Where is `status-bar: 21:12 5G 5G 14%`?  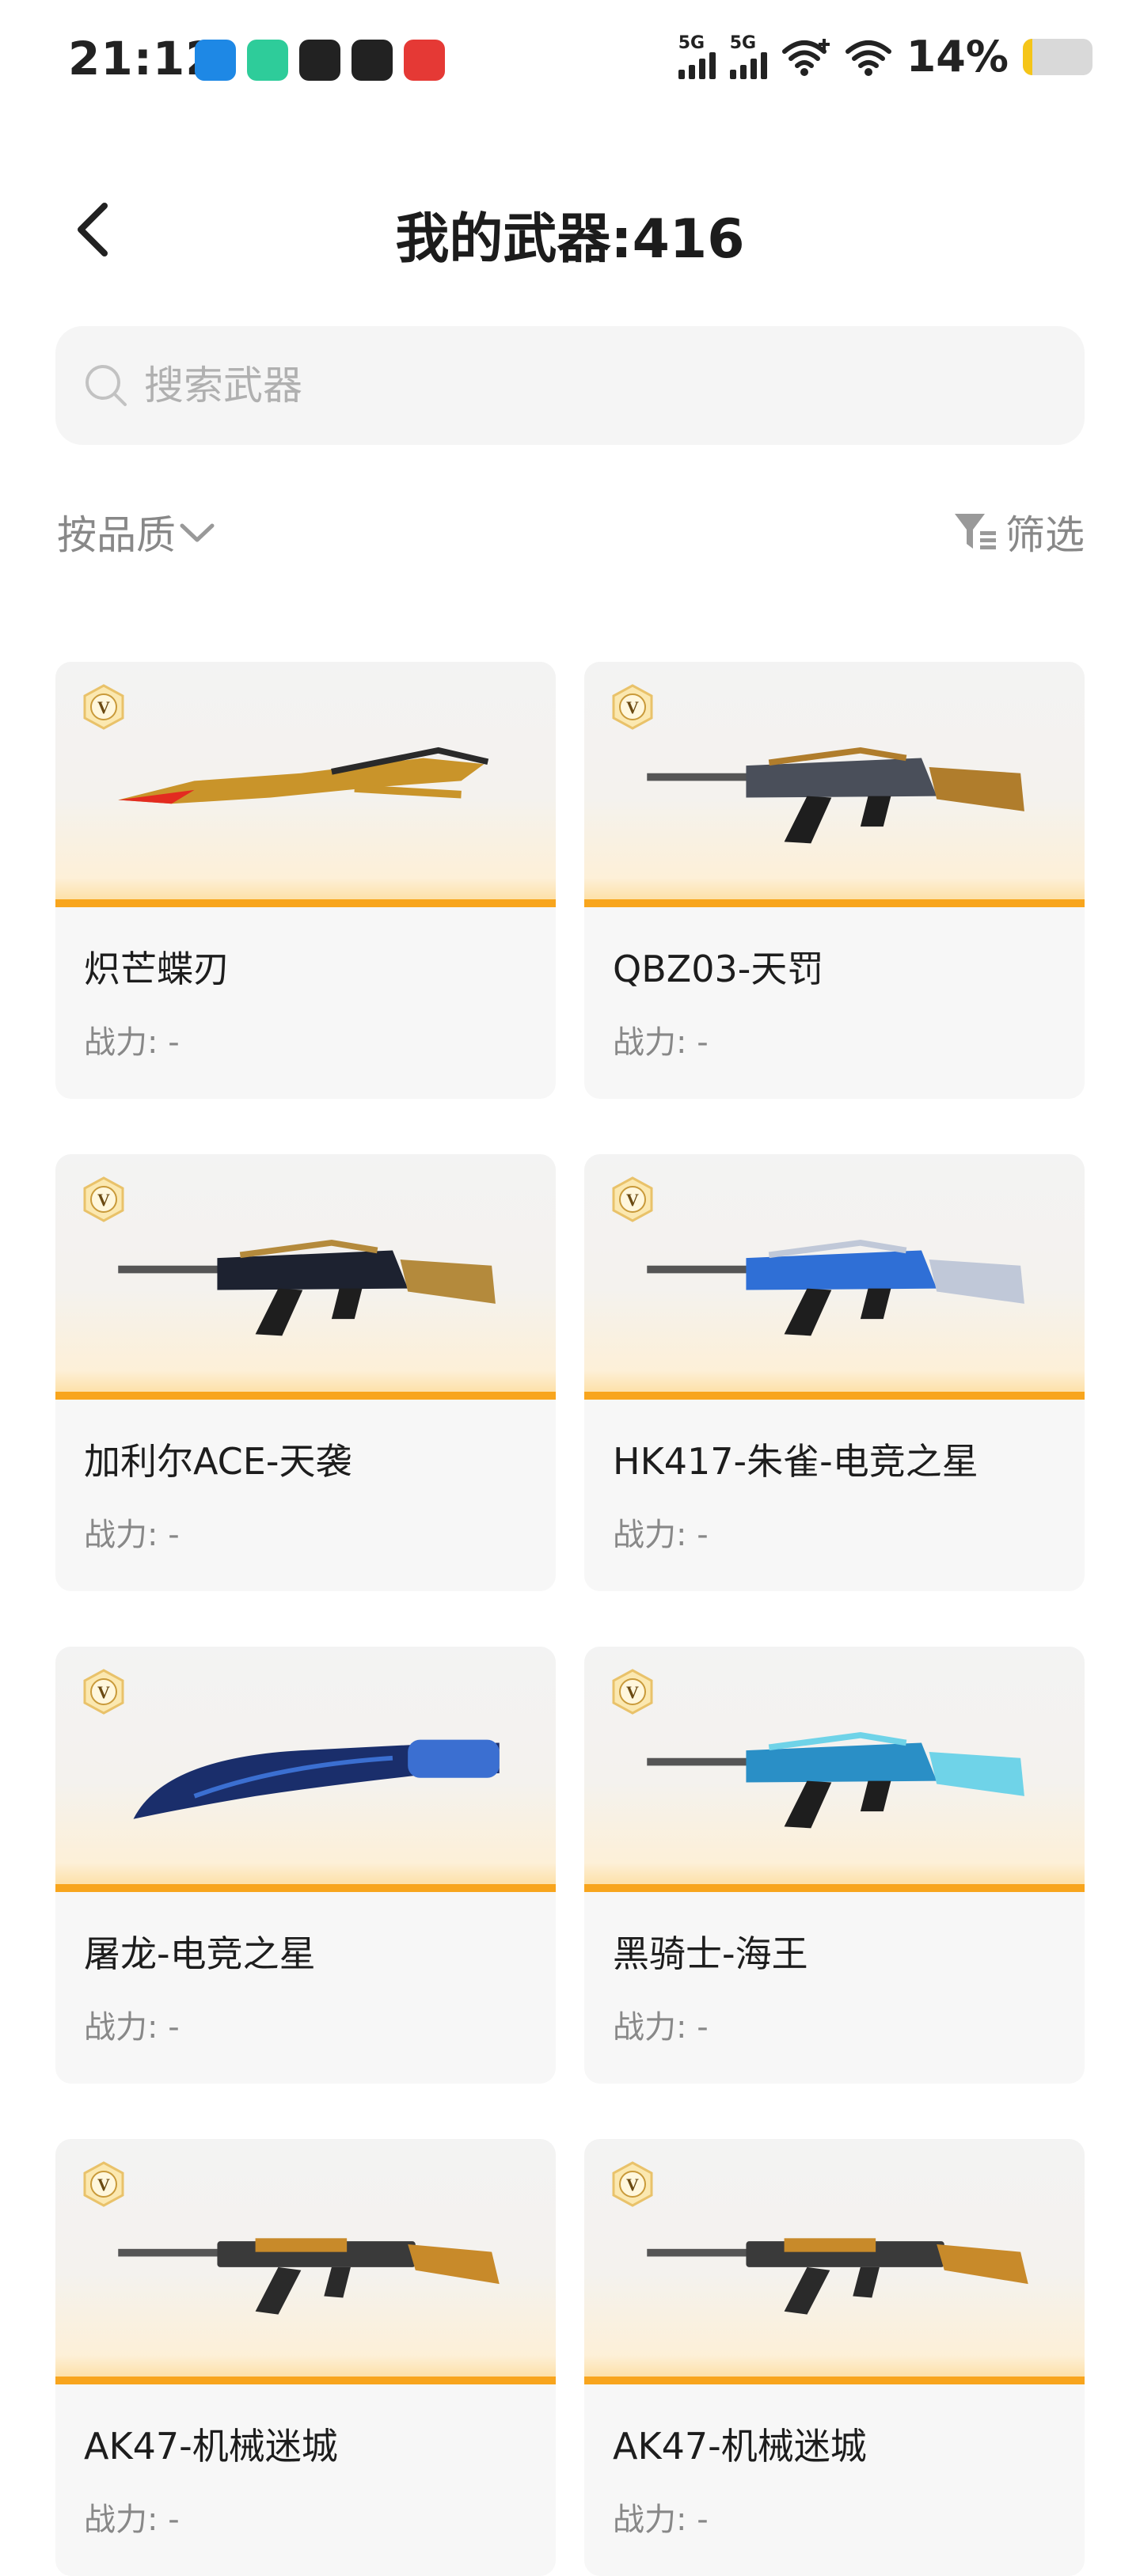 status-bar: 21:12 5G 5G 14% is located at coordinates (570, 64).